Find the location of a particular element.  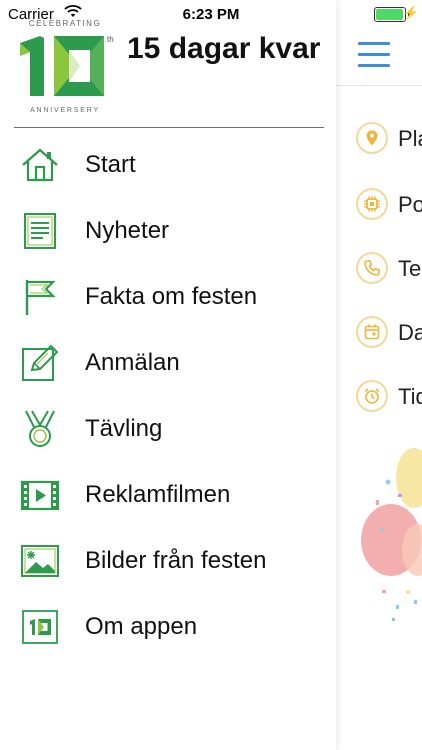

balloons-decoration-icon is located at coordinates (391, 534).